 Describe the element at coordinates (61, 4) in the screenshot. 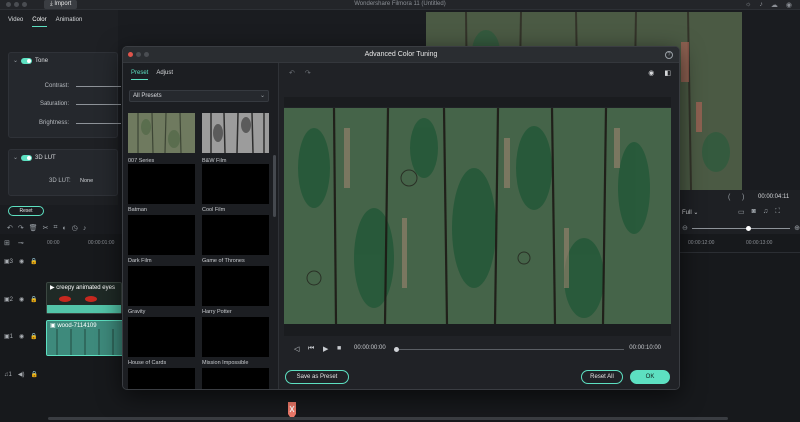

I see `import-button: ⤓ Import` at that location.